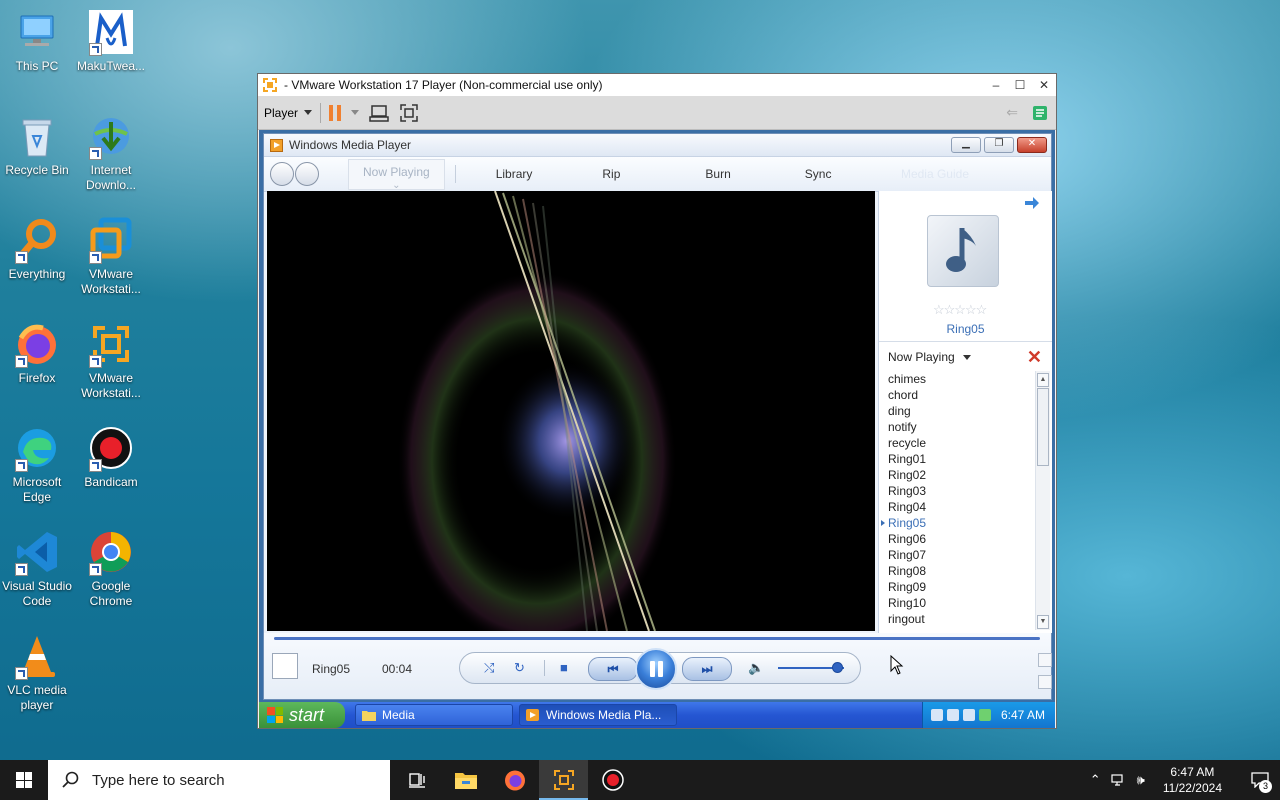 This screenshot has height=800, width=1280. I want to click on playlist-item: chord, so click(956, 395).